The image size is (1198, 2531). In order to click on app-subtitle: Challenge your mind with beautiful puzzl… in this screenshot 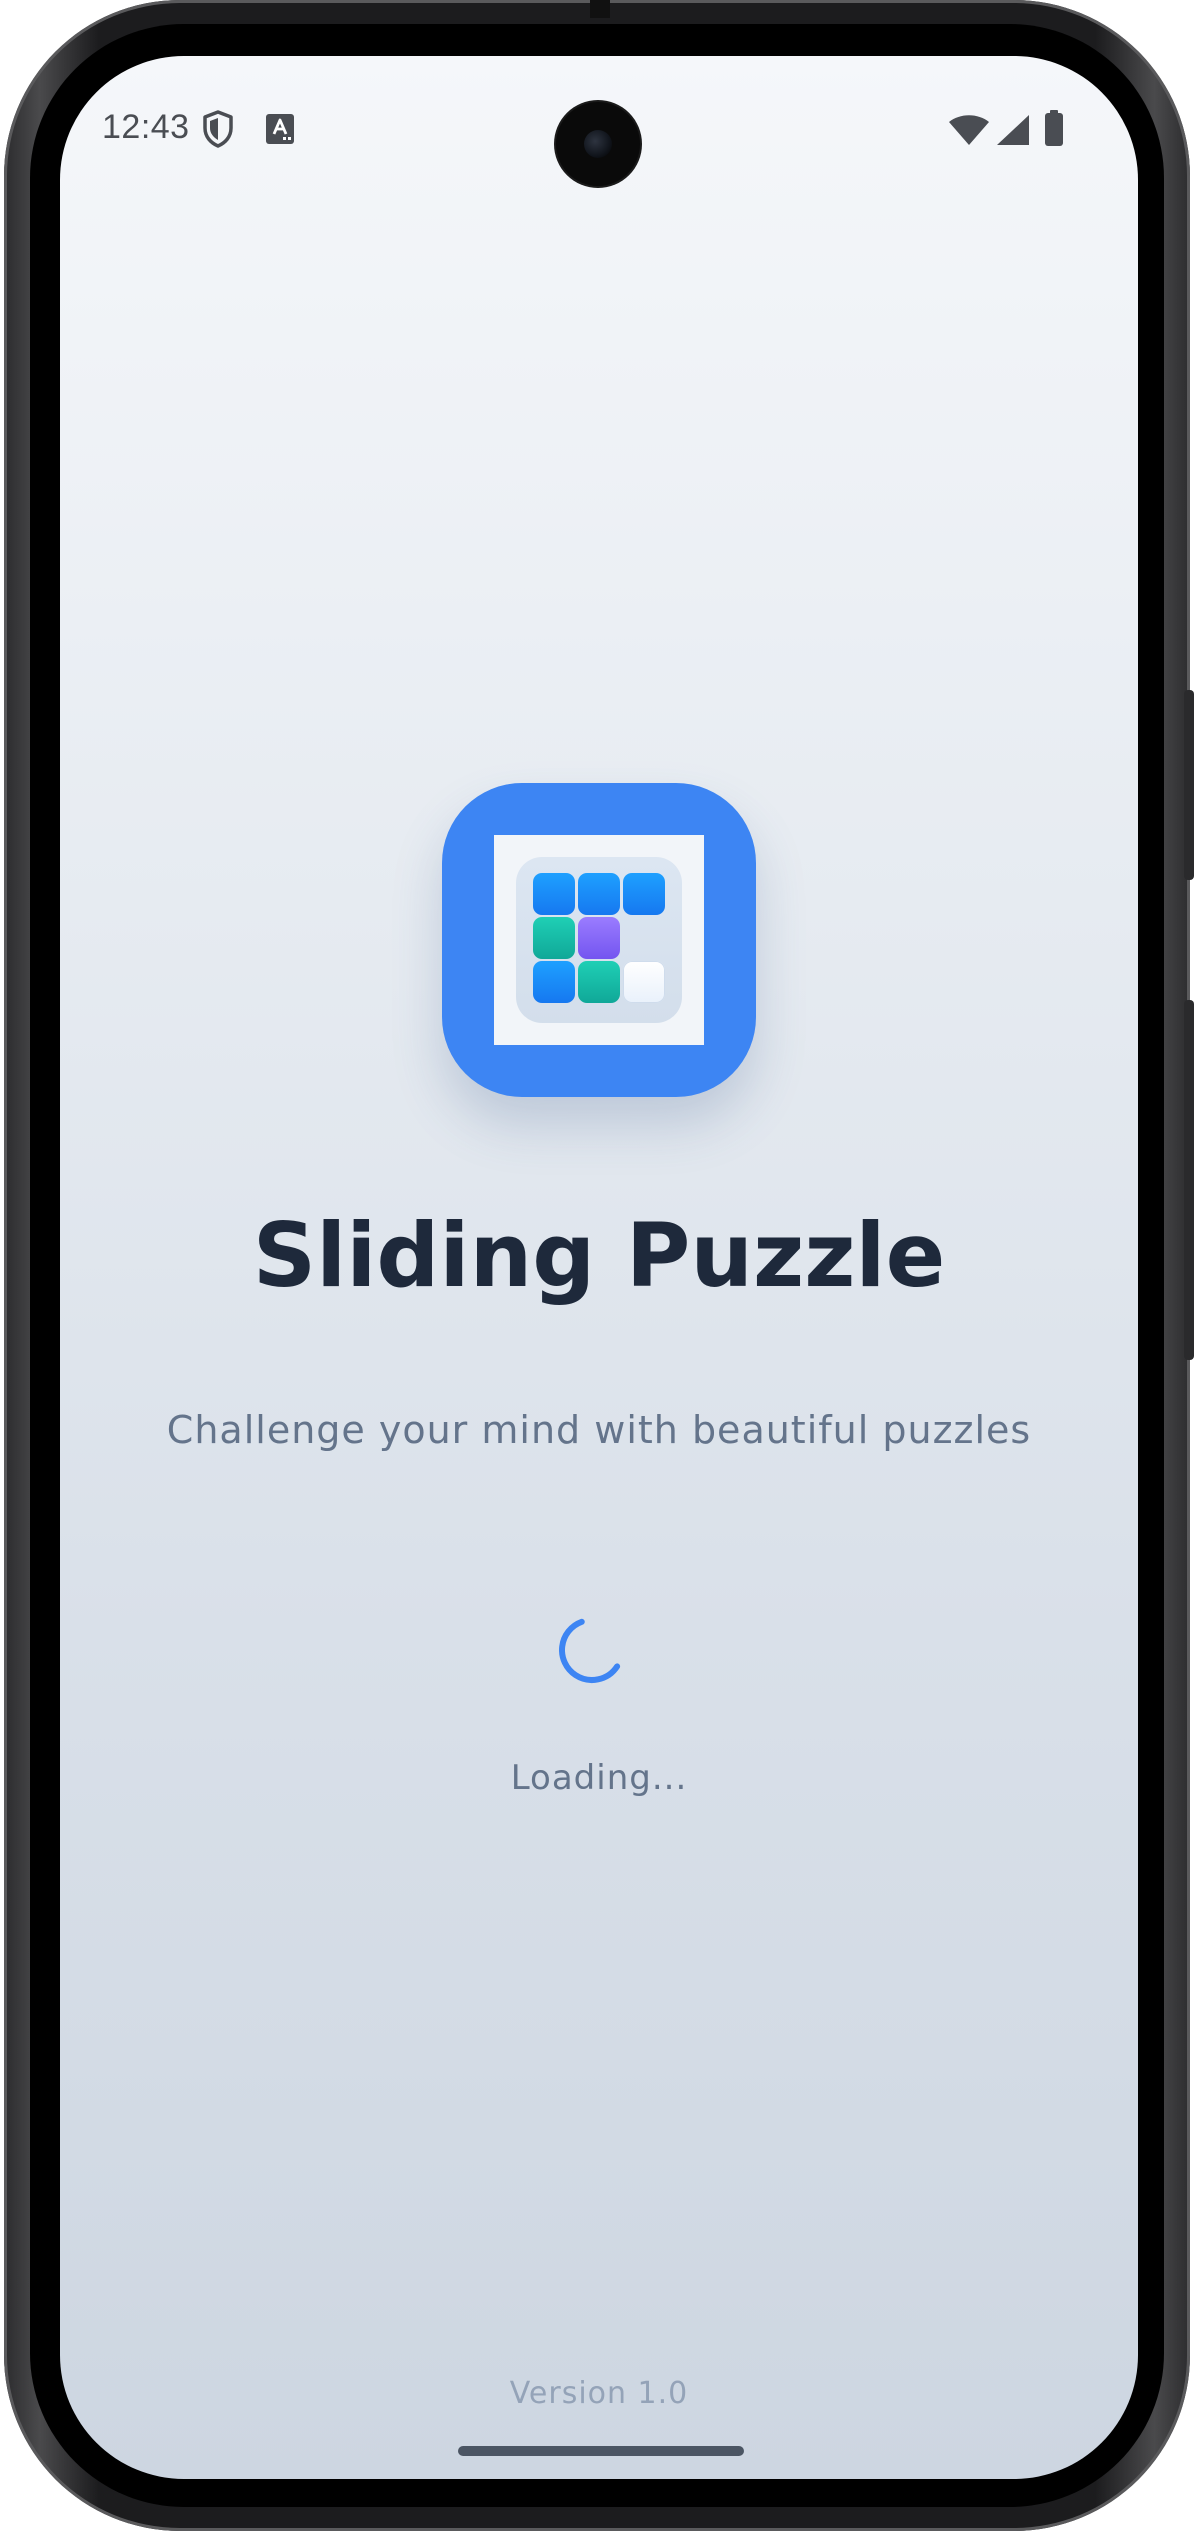, I will do `click(599, 1430)`.